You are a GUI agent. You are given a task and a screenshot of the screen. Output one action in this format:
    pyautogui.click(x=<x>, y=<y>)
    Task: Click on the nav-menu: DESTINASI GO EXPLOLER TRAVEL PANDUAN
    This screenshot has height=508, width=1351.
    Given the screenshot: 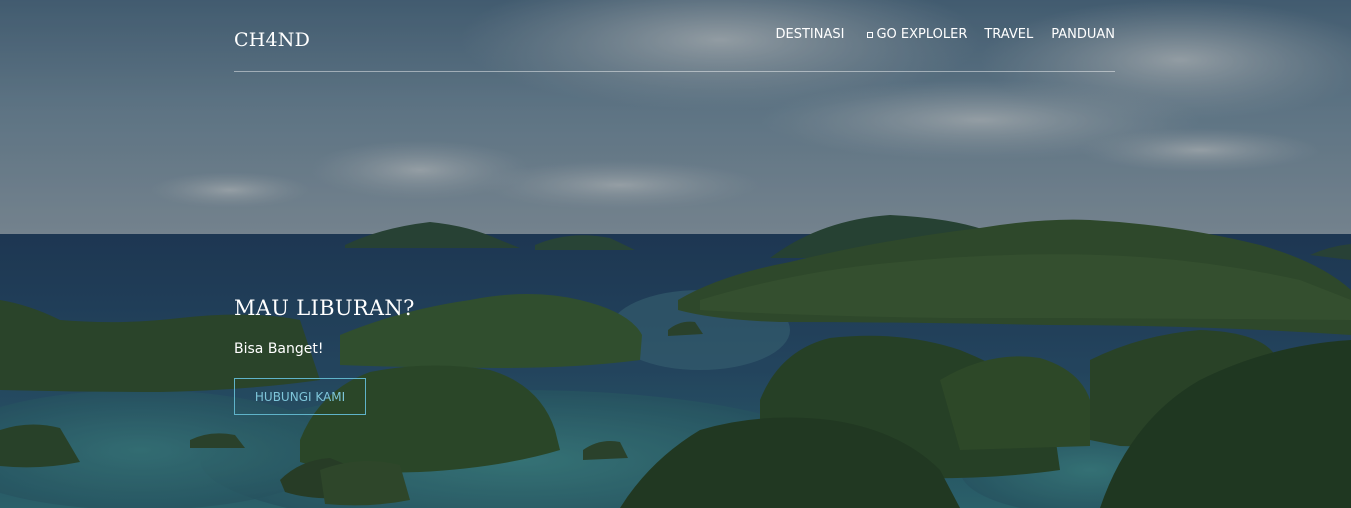 What is the action you would take?
    pyautogui.click(x=945, y=34)
    